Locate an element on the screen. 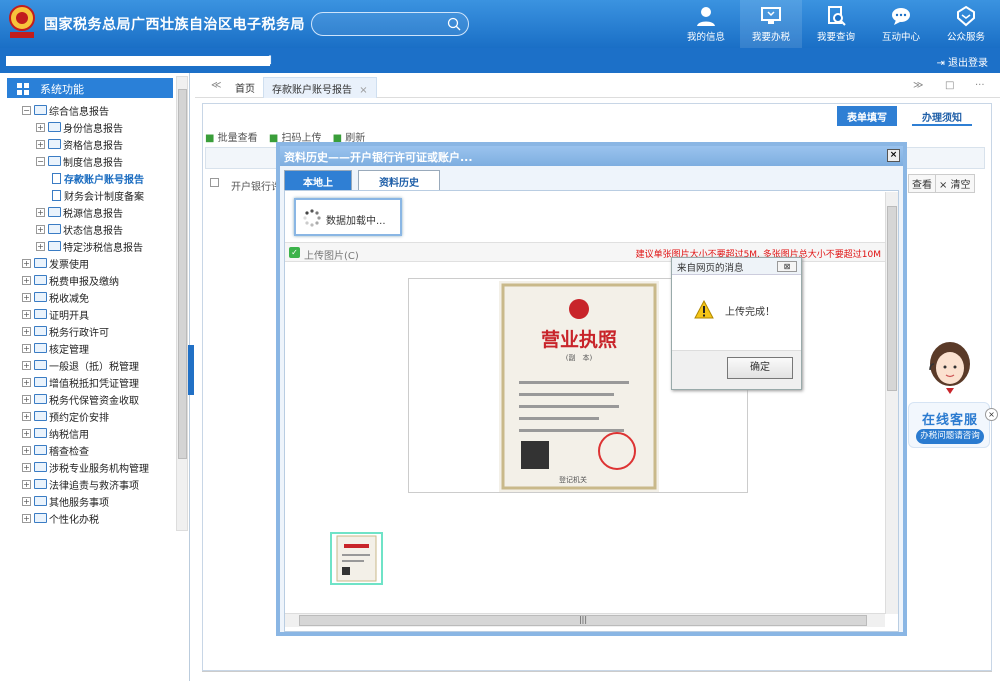 The width and height of the screenshot is (1000, 681). nav-interaction: 互动中心 is located at coordinates (901, 24).